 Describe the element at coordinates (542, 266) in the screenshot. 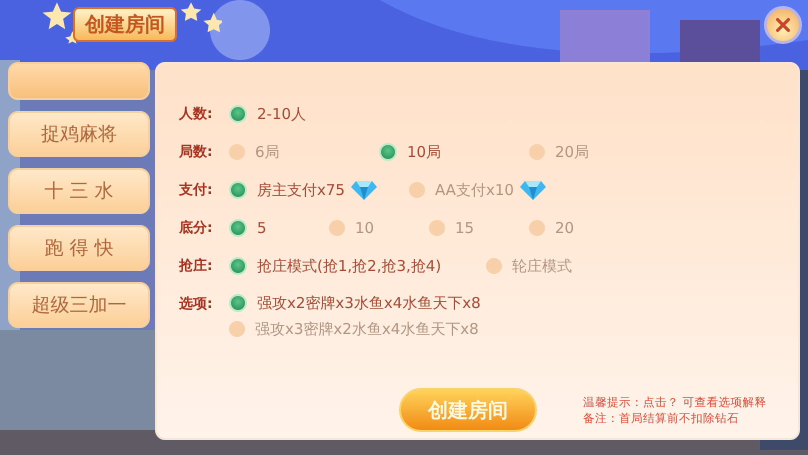

I see `option-label: 轮庄模式` at that location.